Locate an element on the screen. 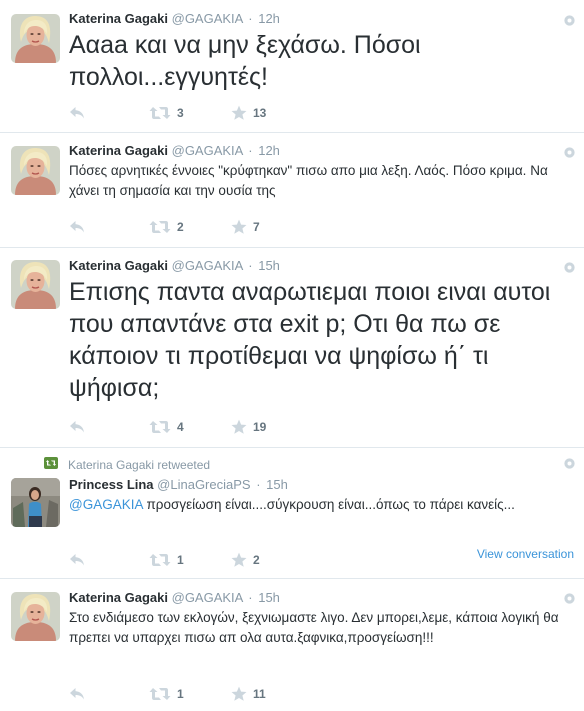 The image size is (584, 711). retweet-count: 4 is located at coordinates (180, 427).